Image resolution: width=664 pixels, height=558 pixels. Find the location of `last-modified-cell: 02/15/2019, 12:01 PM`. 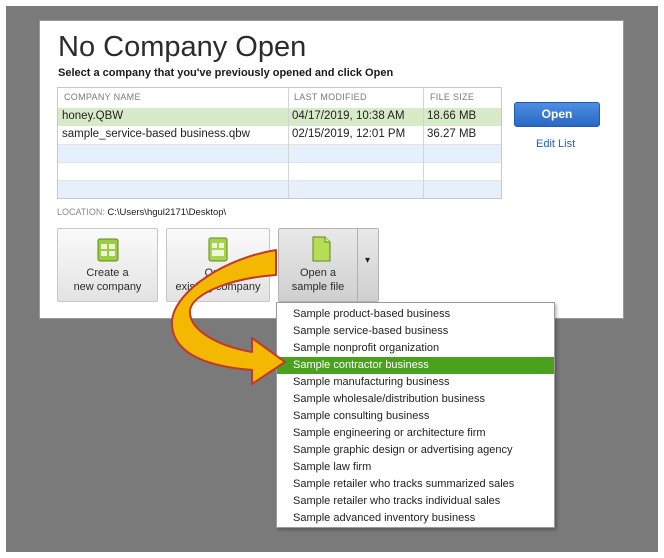

last-modified-cell: 02/15/2019, 12:01 PM is located at coordinates (349, 134).